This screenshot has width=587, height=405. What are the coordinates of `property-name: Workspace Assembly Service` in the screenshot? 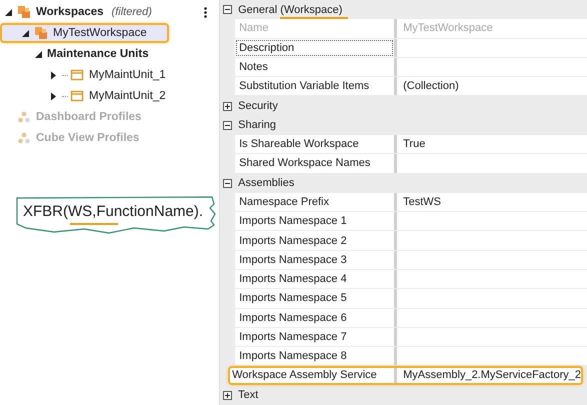 It's located at (312, 375).